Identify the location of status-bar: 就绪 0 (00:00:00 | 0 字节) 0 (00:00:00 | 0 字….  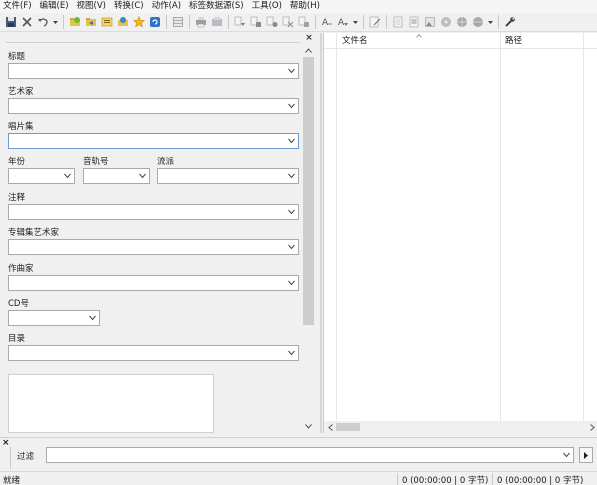
(298, 478).